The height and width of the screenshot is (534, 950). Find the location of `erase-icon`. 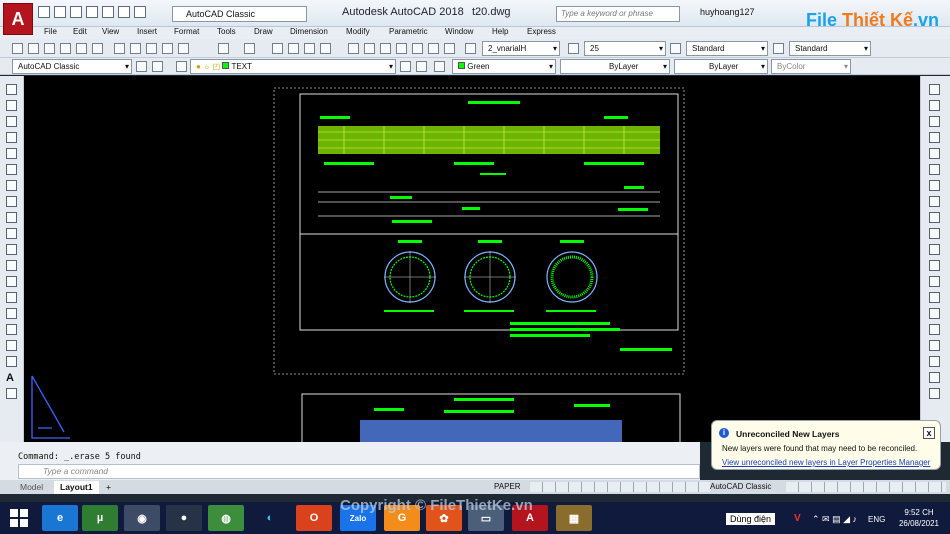

erase-icon is located at coordinates (934, 89).